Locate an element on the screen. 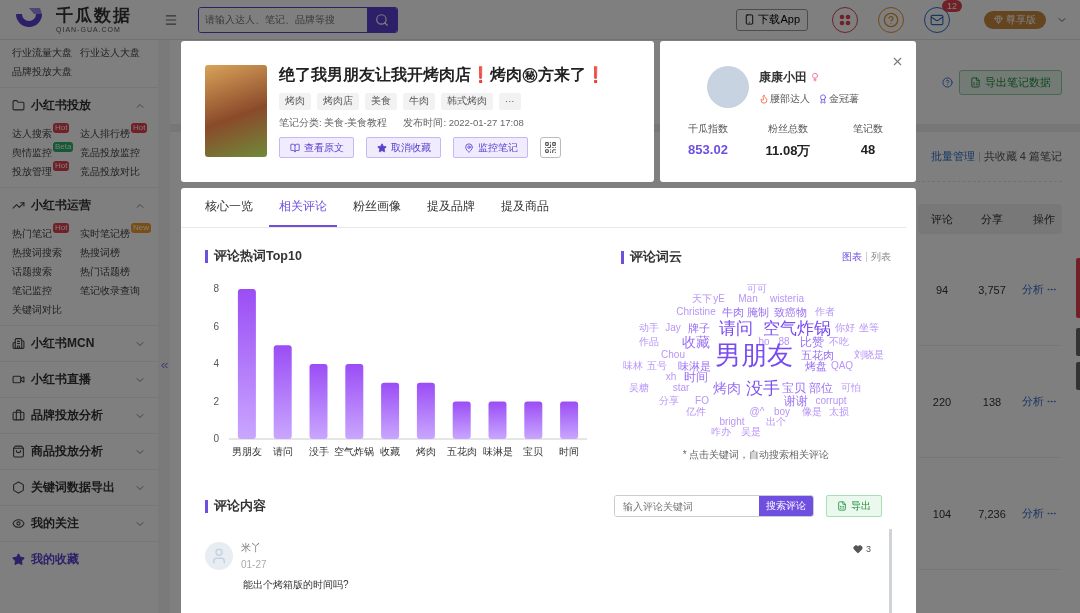  cloud-word: 作品 is located at coordinates (649, 342).